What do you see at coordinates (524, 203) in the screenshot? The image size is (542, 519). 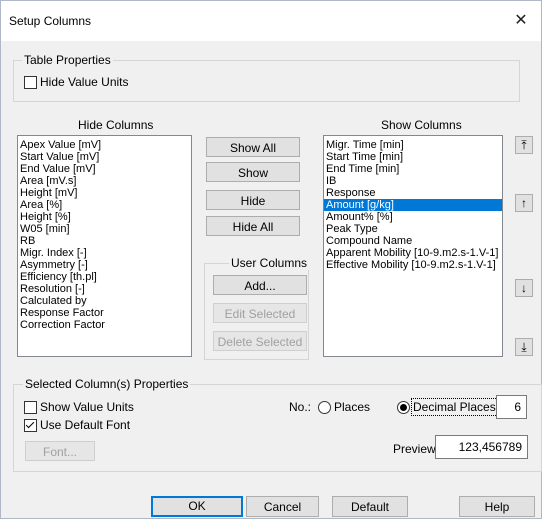 I see `move-up-icon: ↑` at bounding box center [524, 203].